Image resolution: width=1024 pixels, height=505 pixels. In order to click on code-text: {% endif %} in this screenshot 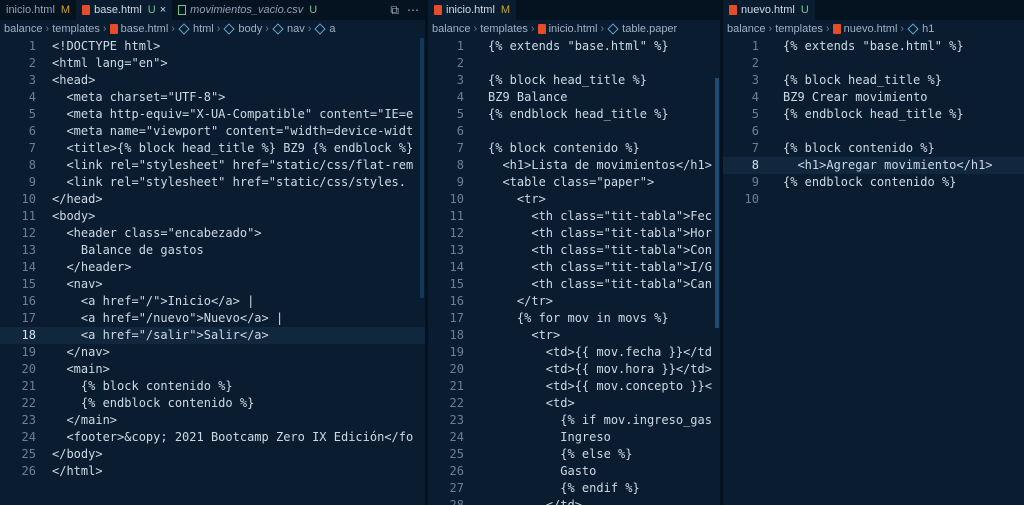, I will do `click(563, 488)`.